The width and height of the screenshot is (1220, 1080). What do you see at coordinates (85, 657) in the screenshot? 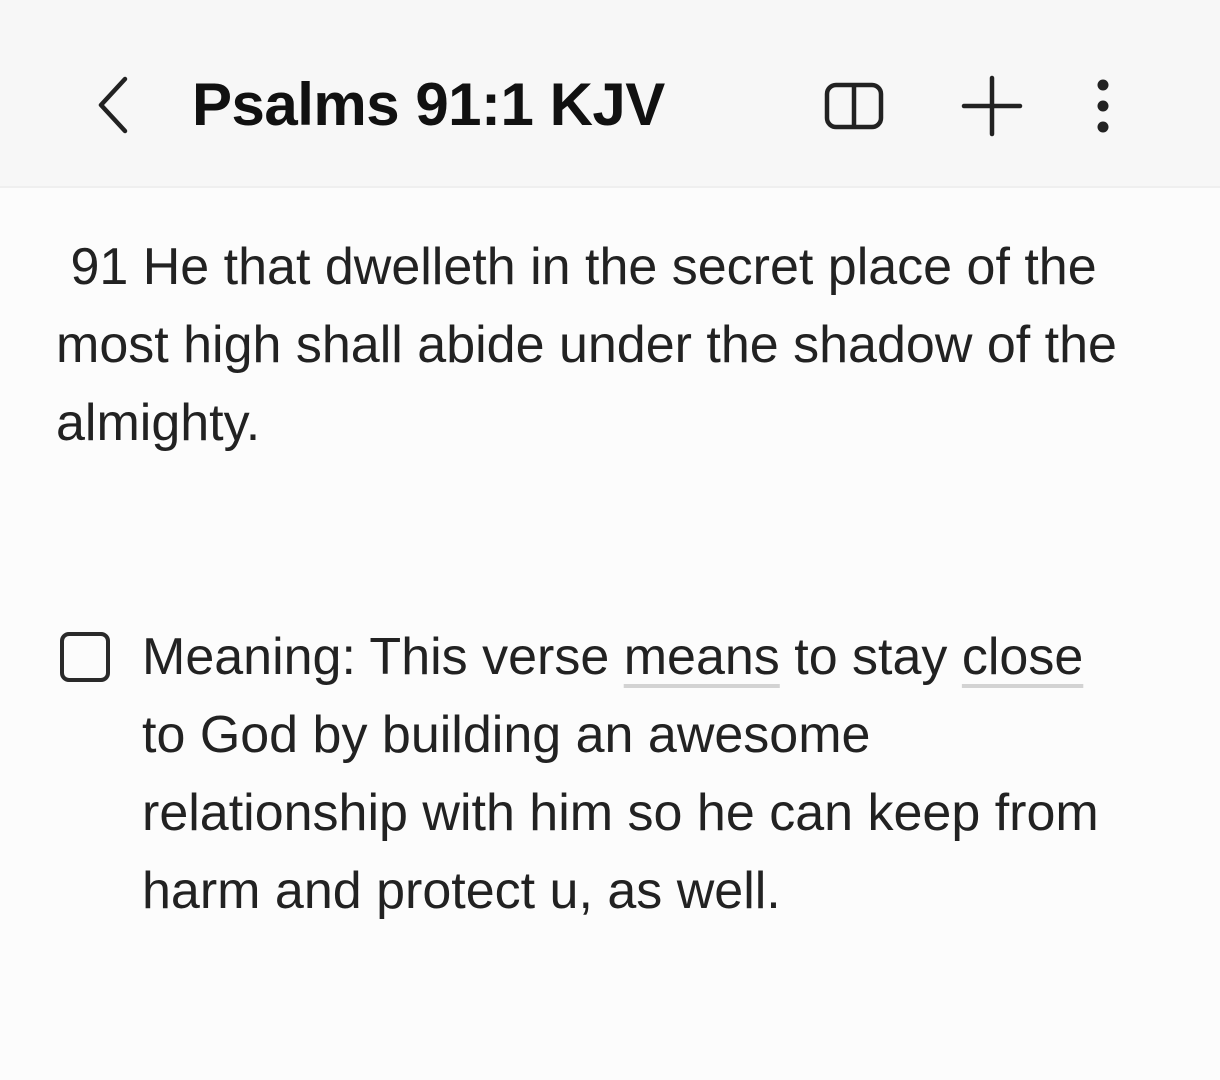
I see `checkbox` at bounding box center [85, 657].